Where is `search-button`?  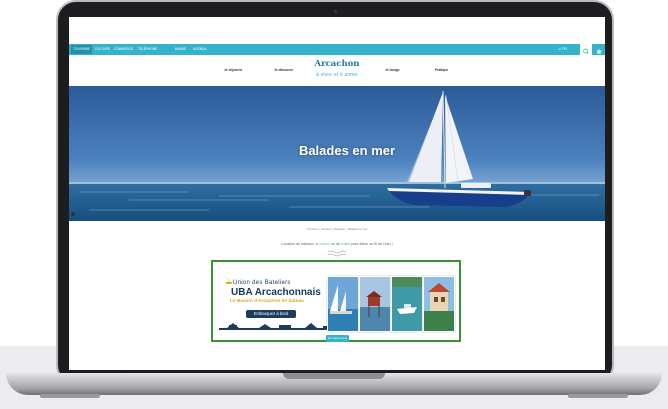 search-button is located at coordinates (586, 49).